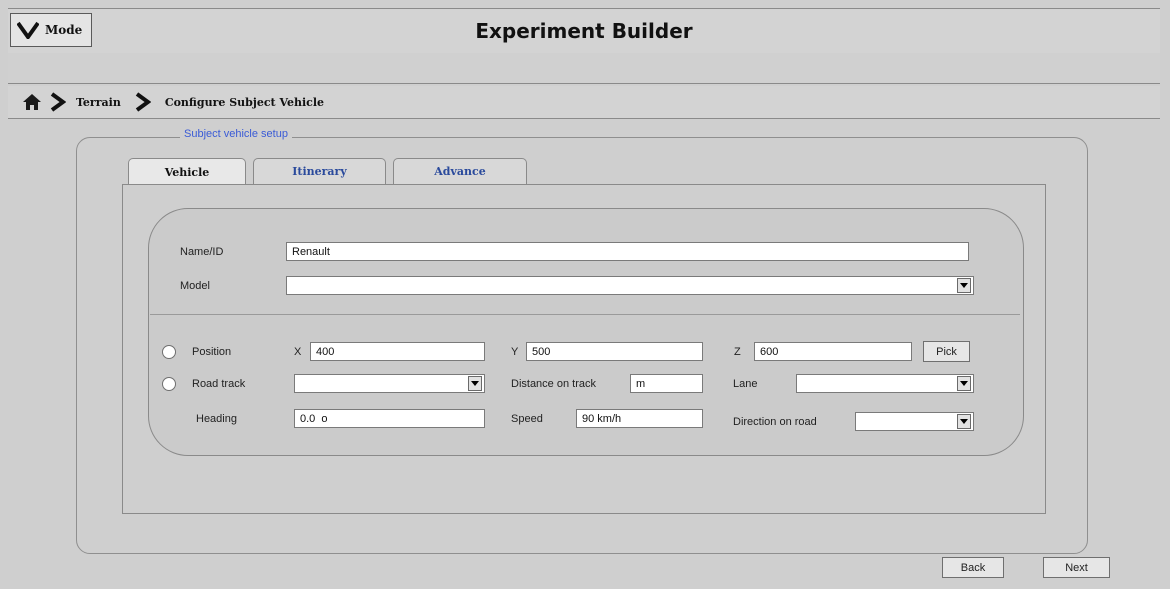  I want to click on y-label: Y, so click(515, 352).